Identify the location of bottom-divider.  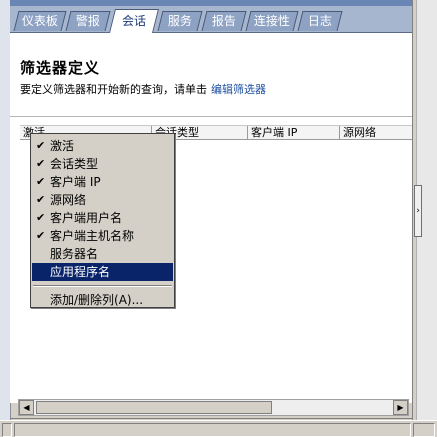
(211, 418).